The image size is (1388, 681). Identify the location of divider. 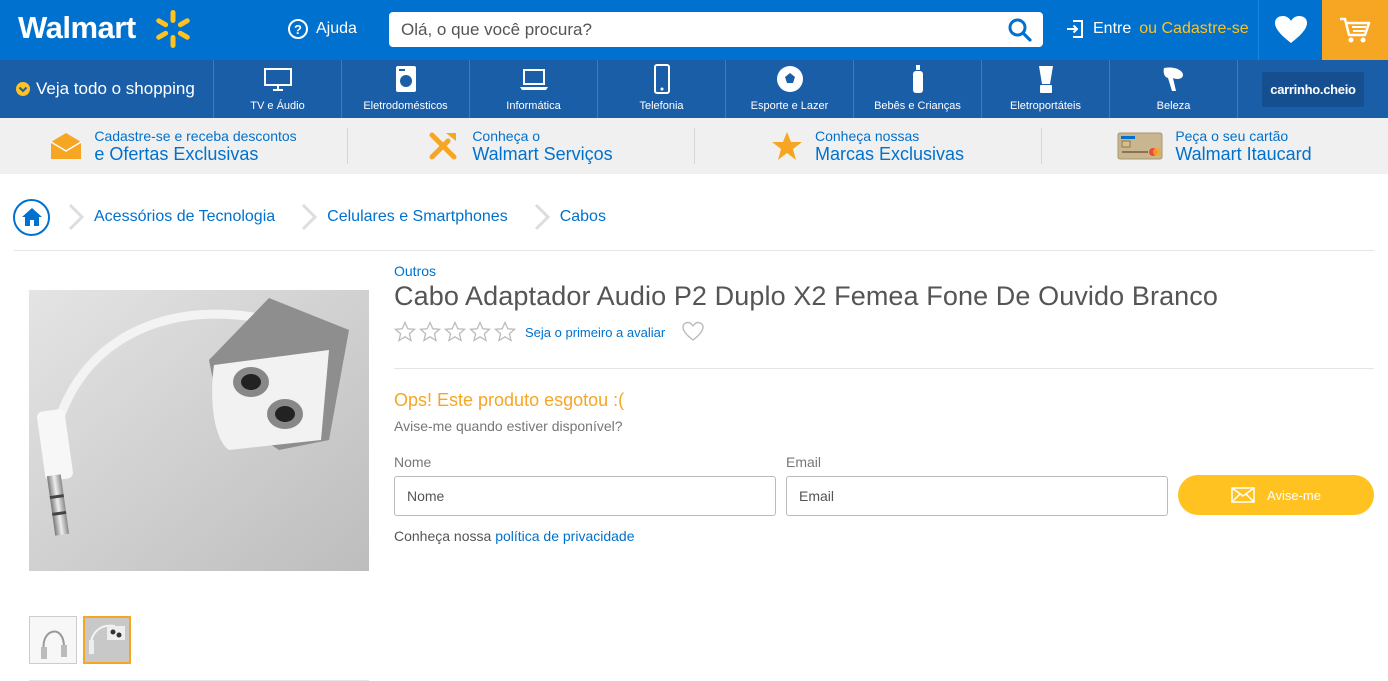
(884, 368).